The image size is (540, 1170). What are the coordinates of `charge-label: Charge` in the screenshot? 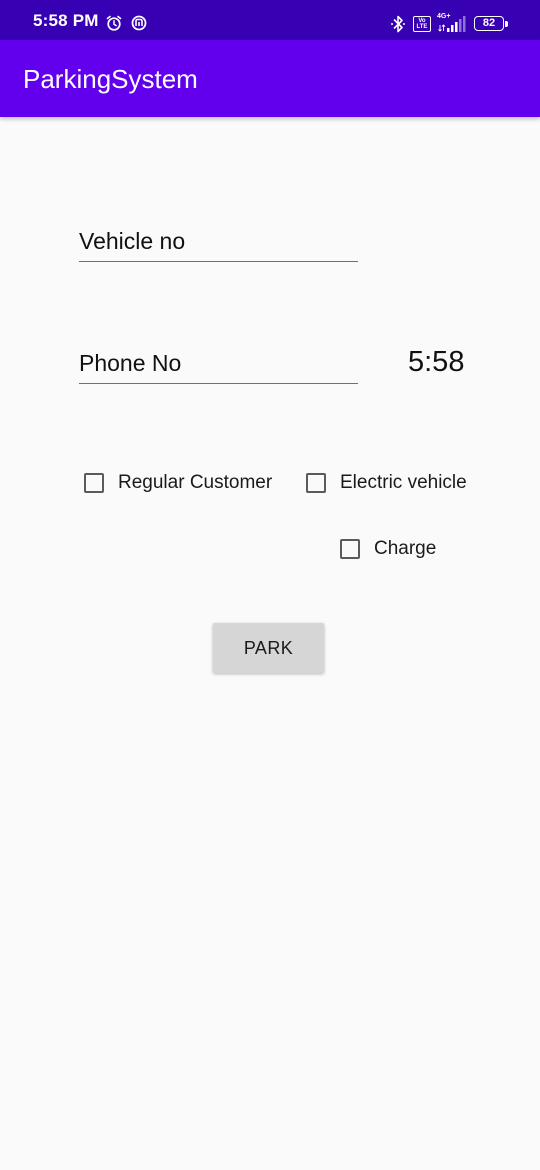 It's located at (405, 548).